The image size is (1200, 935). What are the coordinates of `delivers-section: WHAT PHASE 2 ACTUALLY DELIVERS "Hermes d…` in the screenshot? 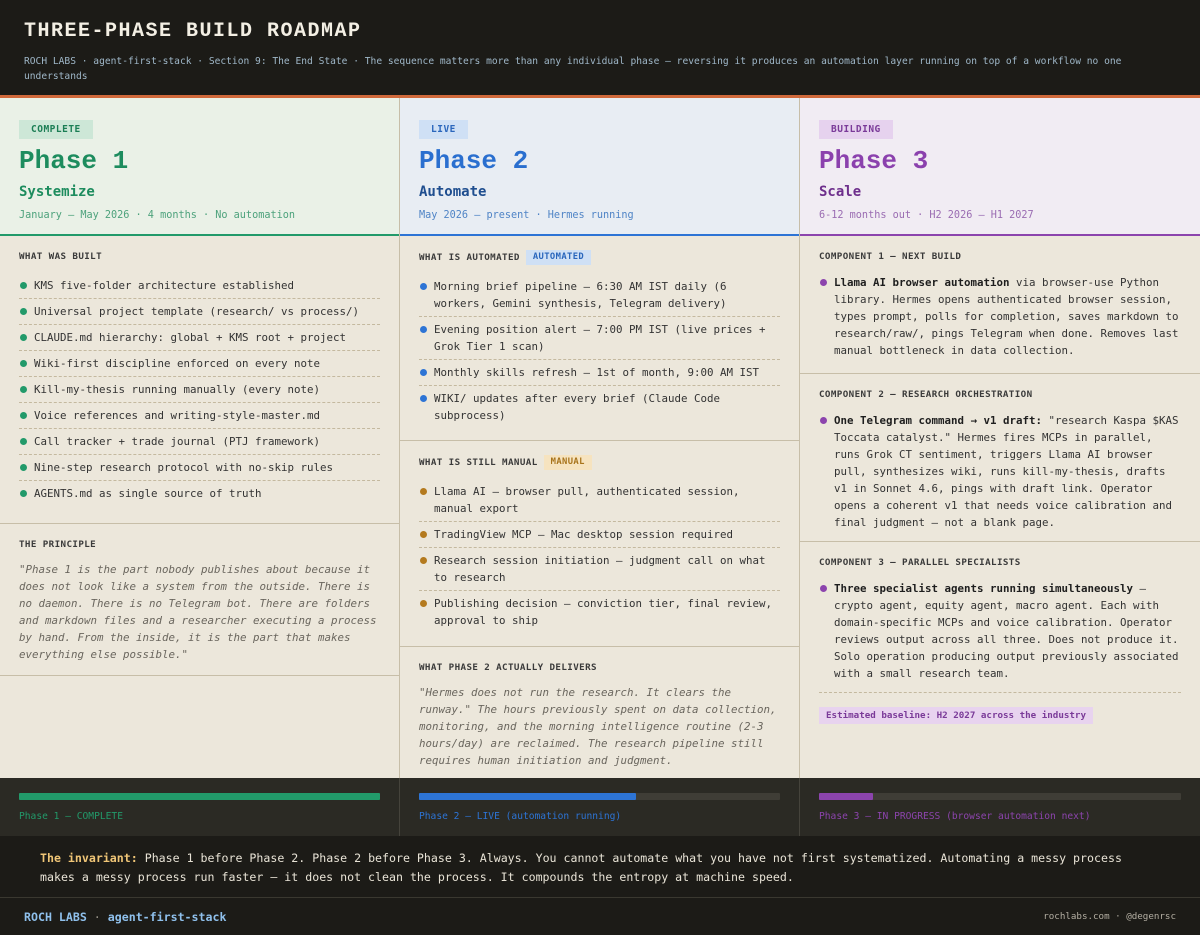 It's located at (599, 712).